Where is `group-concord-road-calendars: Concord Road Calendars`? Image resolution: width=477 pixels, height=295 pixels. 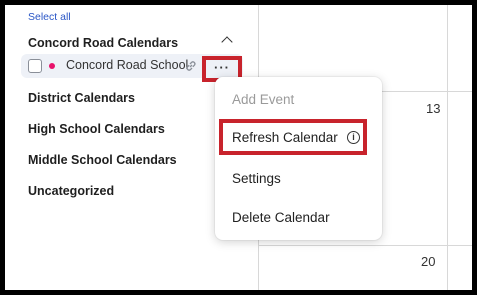 group-concord-road-calendars: Concord Road Calendars is located at coordinates (103, 43).